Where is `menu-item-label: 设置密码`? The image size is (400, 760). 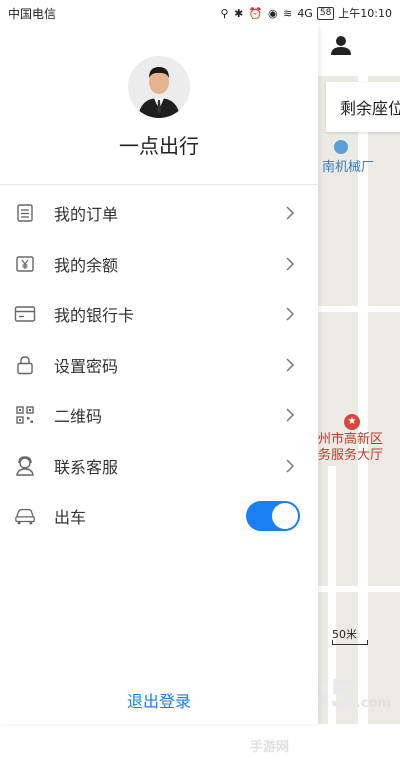
menu-item-label: 设置密码 is located at coordinates (86, 366).